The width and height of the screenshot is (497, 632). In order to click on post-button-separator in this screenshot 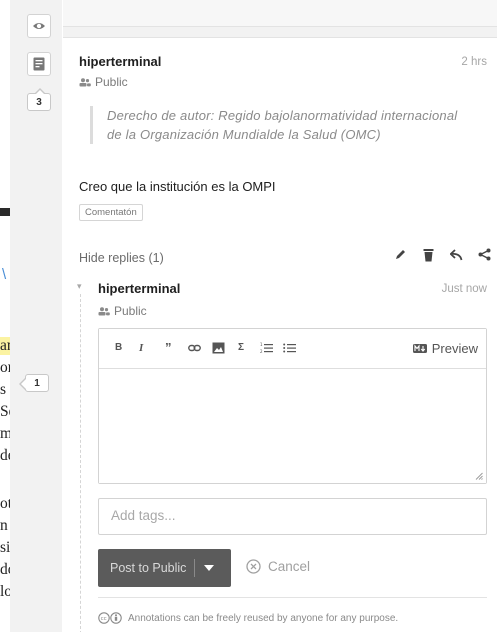, I will do `click(195, 568)`.